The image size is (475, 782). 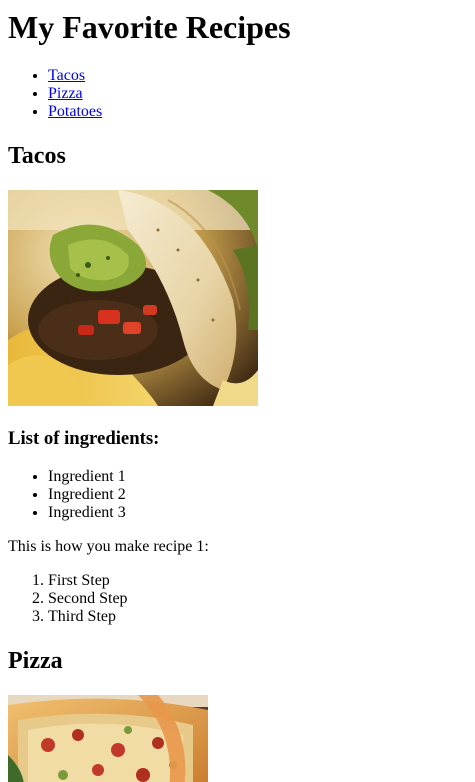 I want to click on tacos-photo, so click(x=133, y=298).